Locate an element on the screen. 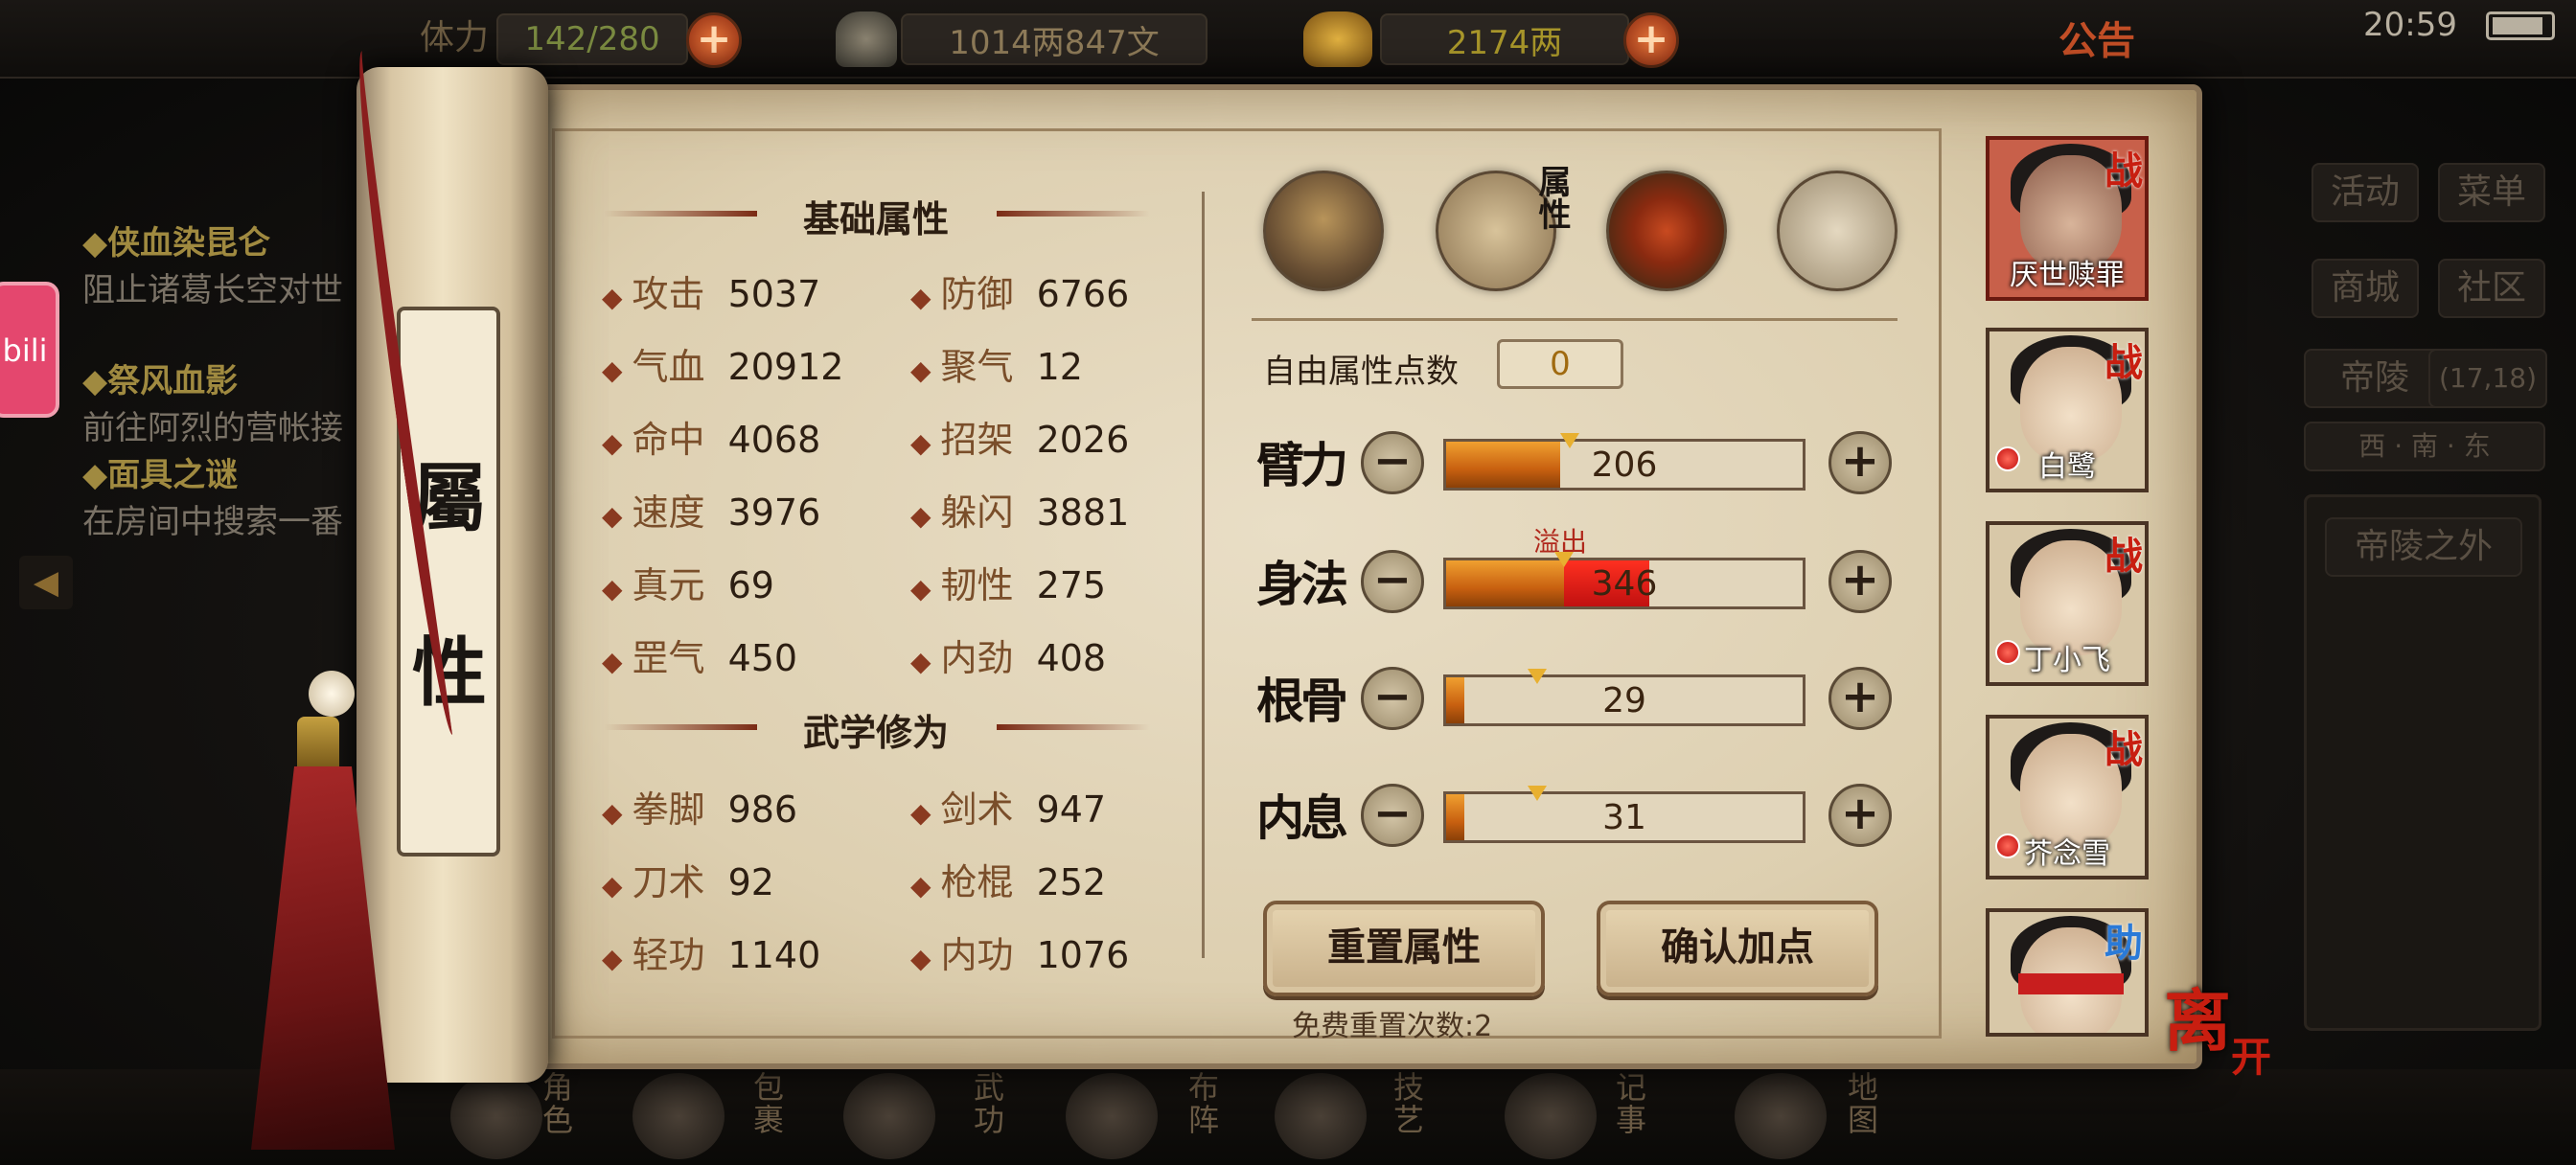 Image resolution: width=2576 pixels, height=1165 pixels. quest-desc: 阻止诸葛长空对世 is located at coordinates (212, 290).